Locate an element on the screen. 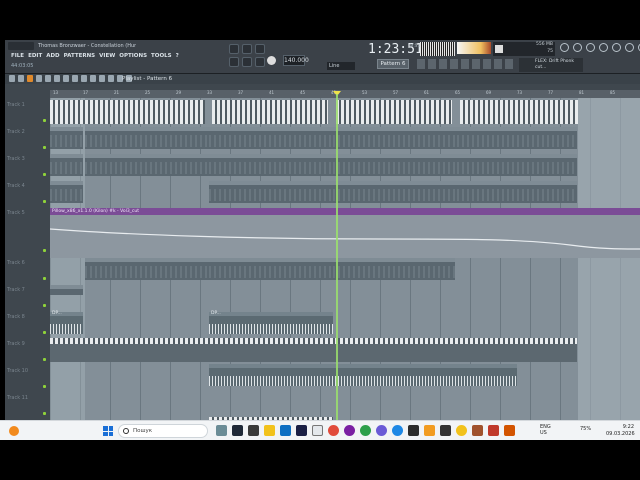 The width and height of the screenshot is (640, 480). wait-icon is located at coordinates (247, 49).